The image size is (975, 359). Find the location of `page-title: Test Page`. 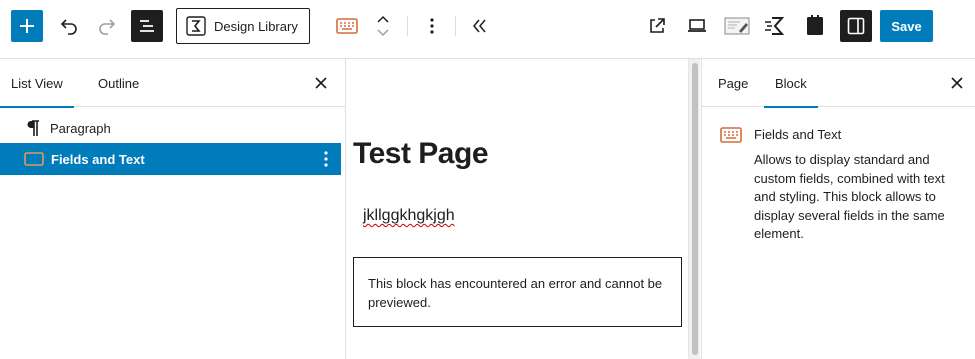

page-title: Test Page is located at coordinates (421, 154).